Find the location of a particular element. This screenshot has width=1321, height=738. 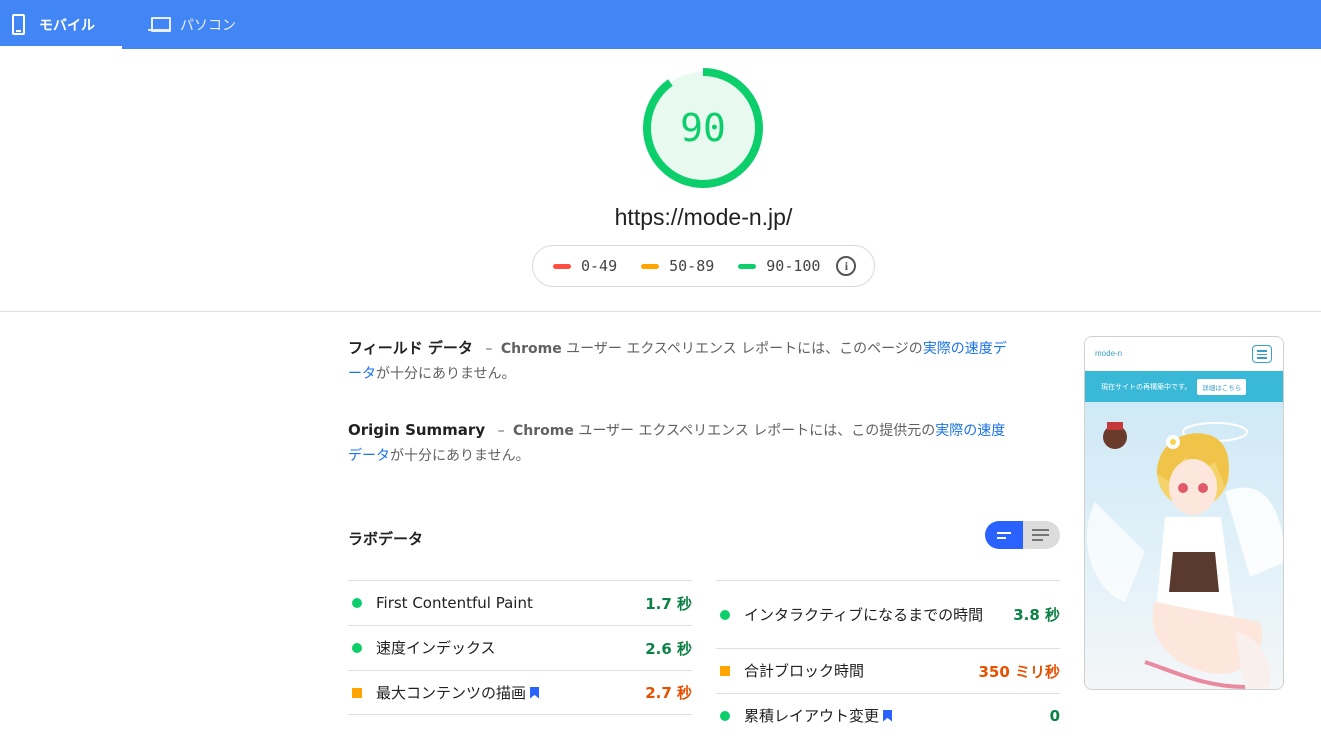

origin-summary-title: Origin Summary is located at coordinates (417, 430).